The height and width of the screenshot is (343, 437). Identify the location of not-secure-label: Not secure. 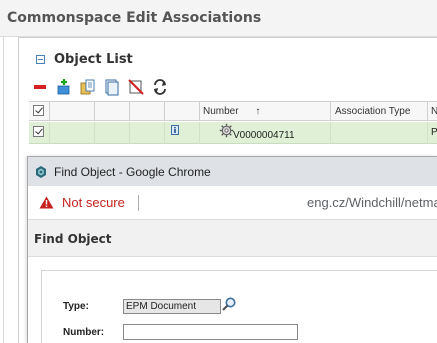
(93, 202).